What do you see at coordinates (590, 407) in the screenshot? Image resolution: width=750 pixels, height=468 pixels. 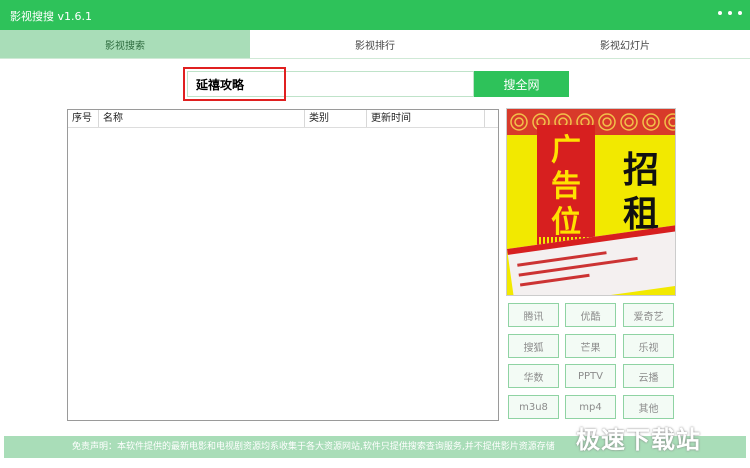 I see `source-button-mp4: mp4` at bounding box center [590, 407].